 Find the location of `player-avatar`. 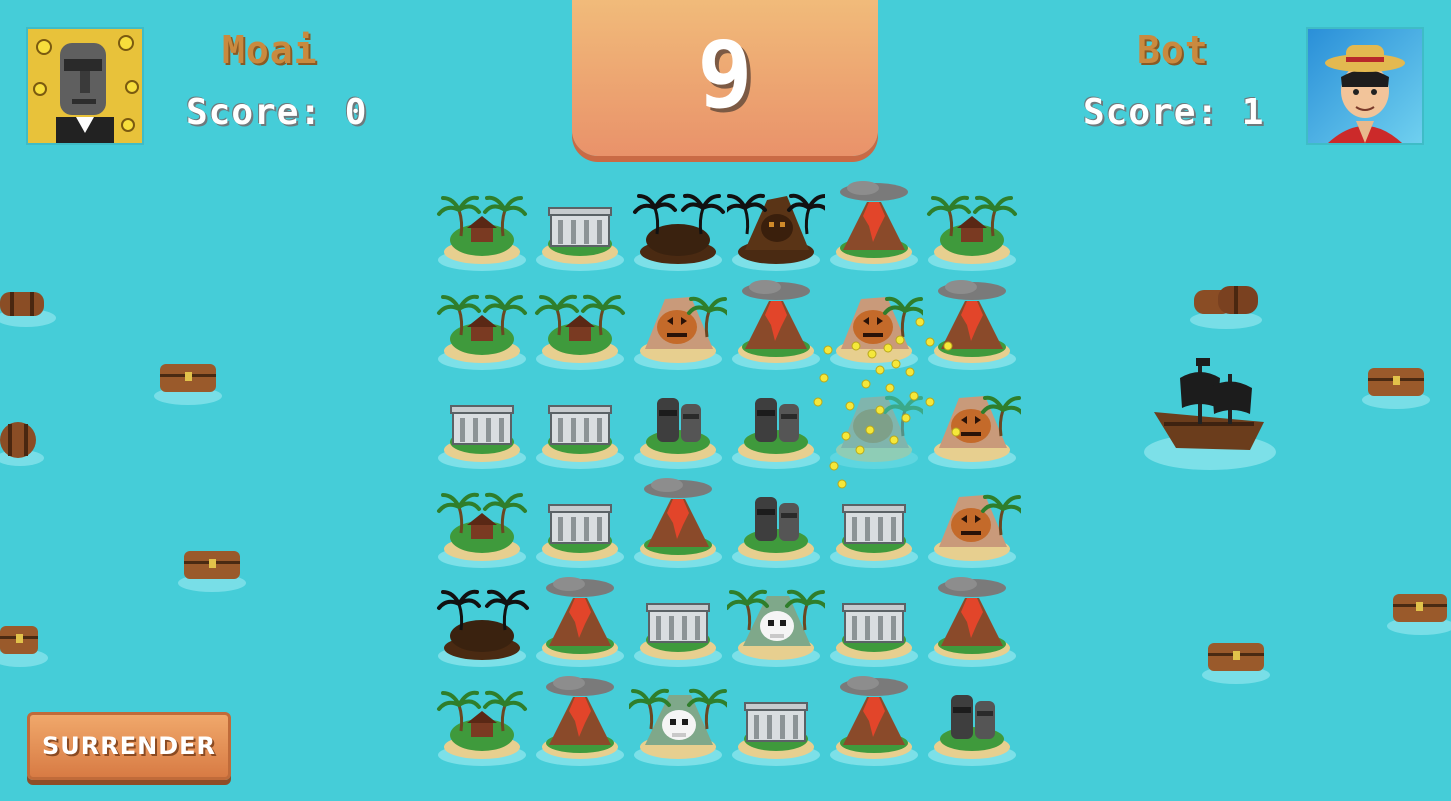

player-avatar is located at coordinates (85, 86).